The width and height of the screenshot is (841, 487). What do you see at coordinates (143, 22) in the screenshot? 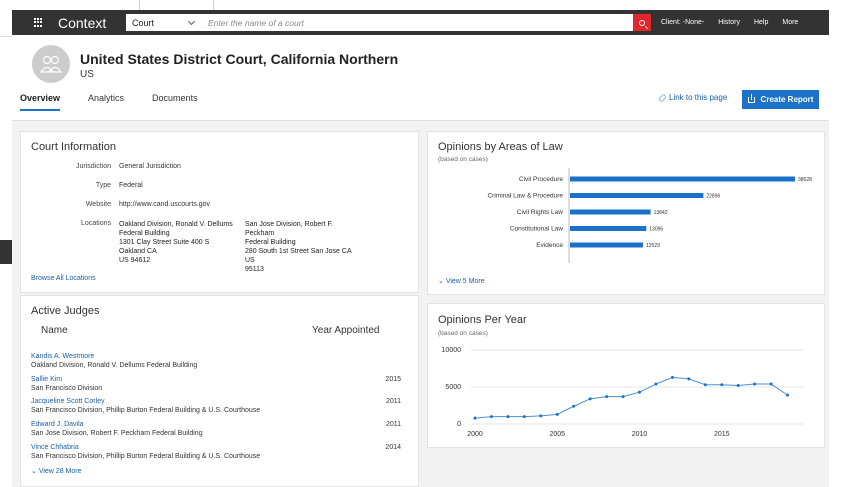
I see `search-type-value: Court` at bounding box center [143, 22].